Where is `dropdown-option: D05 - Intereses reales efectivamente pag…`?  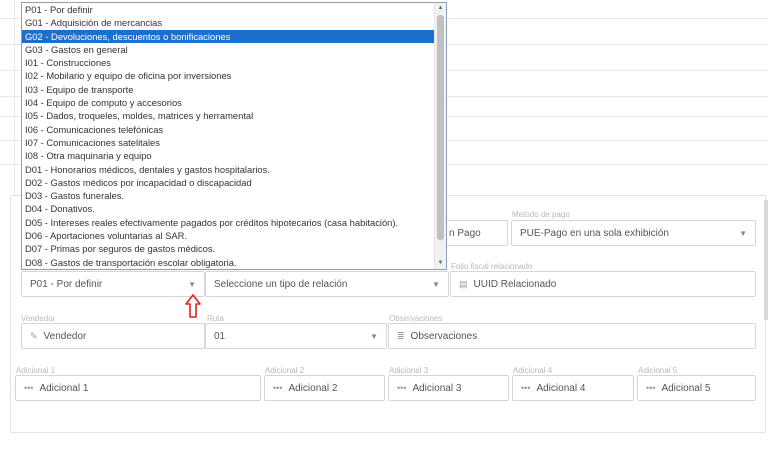
dropdown-option: D05 - Intereses reales efectivamente pag… is located at coordinates (228, 222).